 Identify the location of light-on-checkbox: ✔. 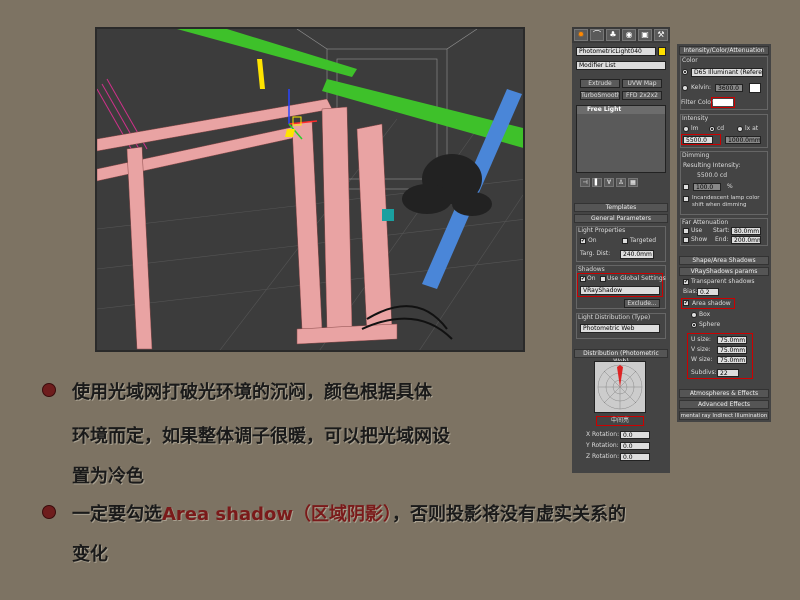
(583, 241).